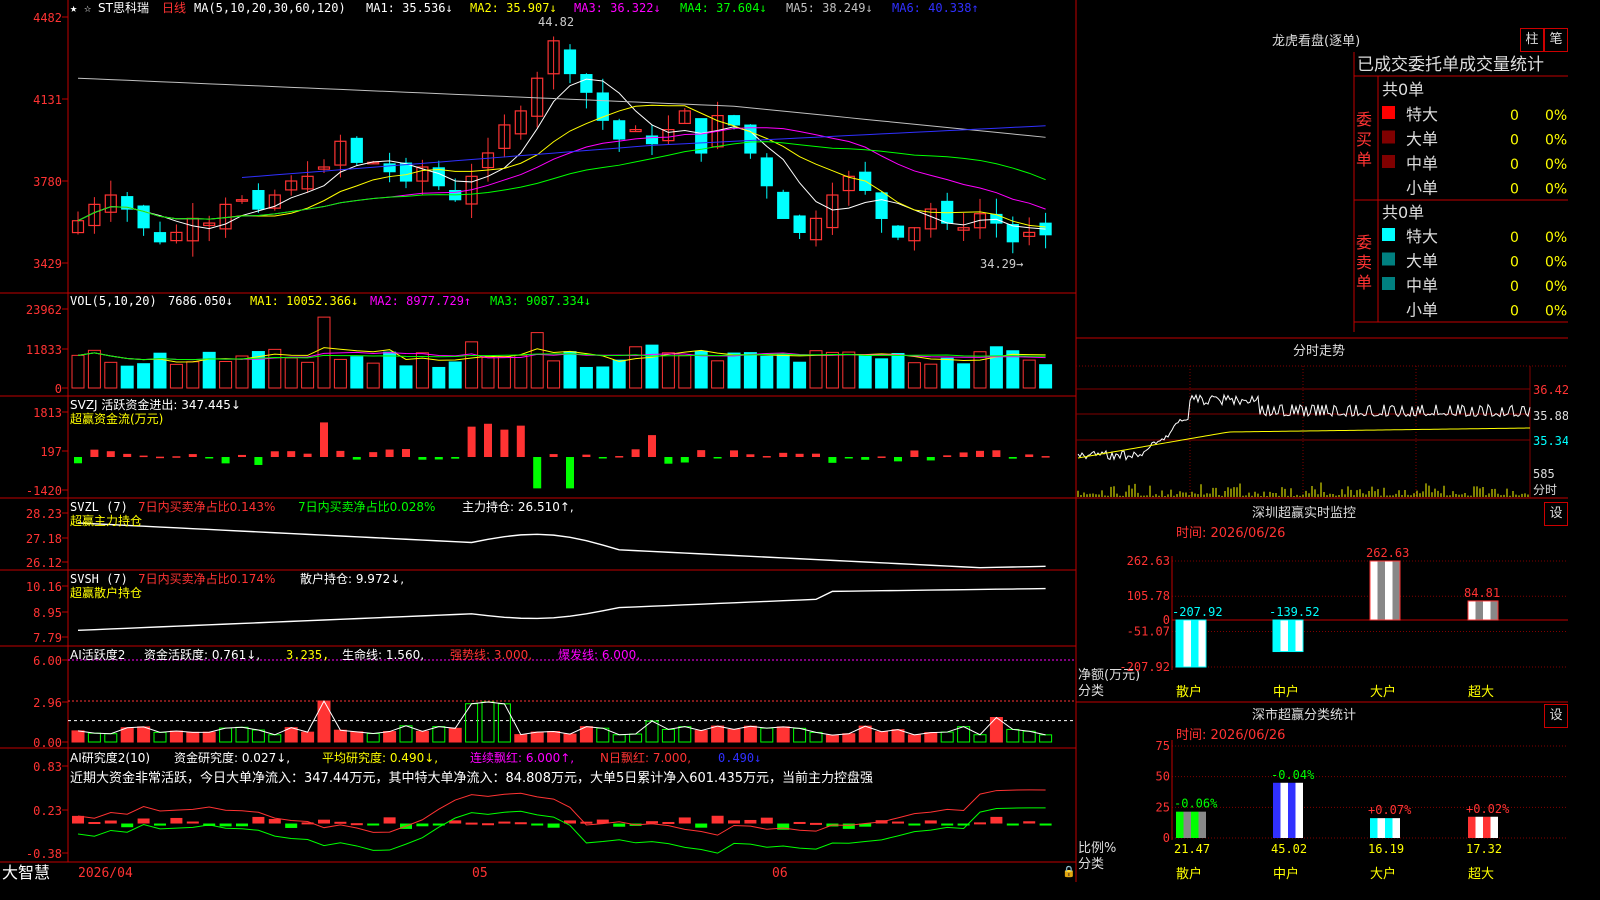 The width and height of the screenshot is (1600, 900). What do you see at coordinates (51, 452) in the screenshot?
I see `svzj-ytick-1: 197` at bounding box center [51, 452].